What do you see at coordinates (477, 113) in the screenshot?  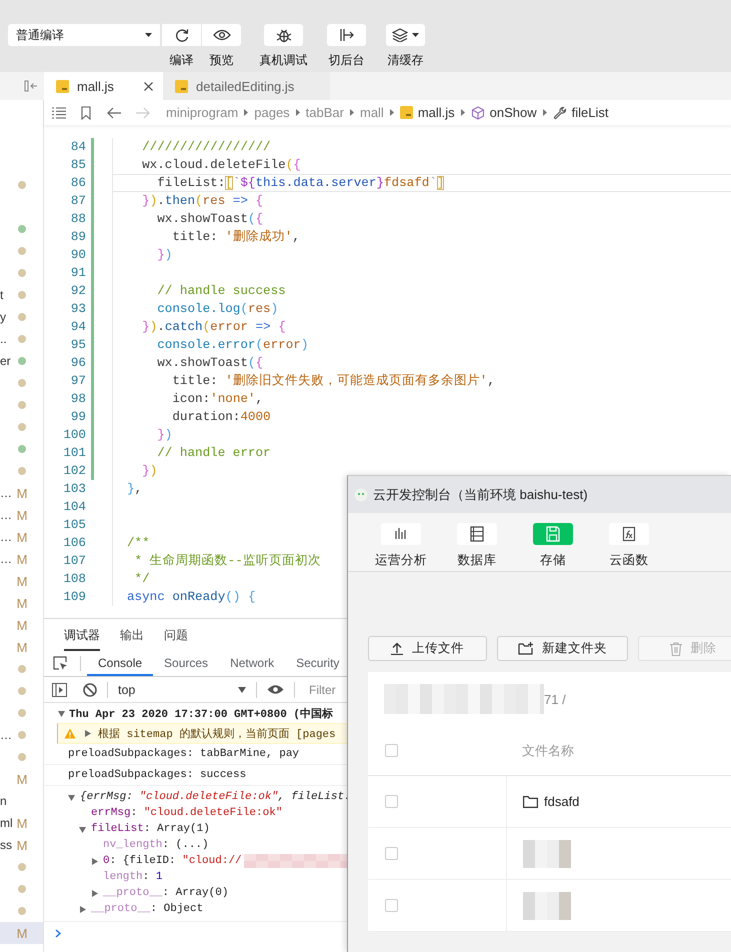 I see `cube-icon` at bounding box center [477, 113].